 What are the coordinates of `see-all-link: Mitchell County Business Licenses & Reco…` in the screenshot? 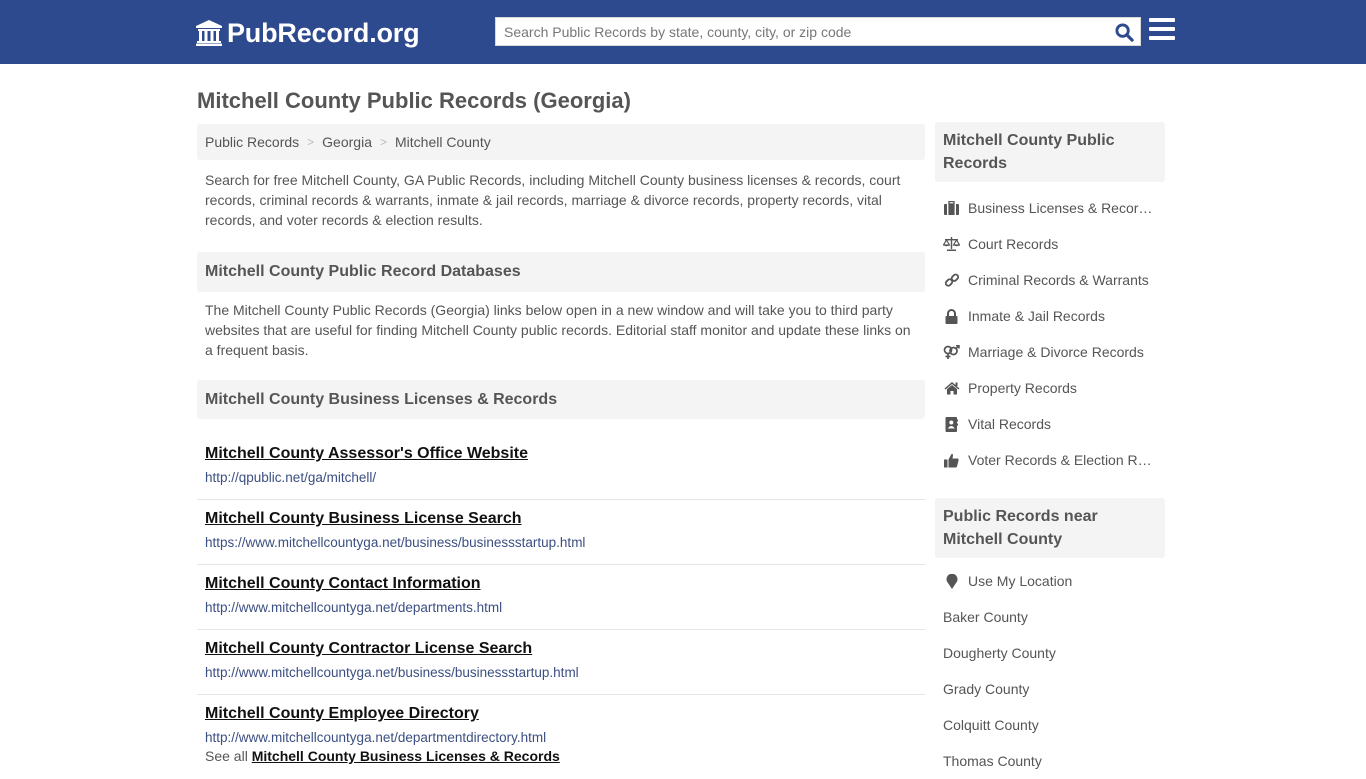 It's located at (406, 756).